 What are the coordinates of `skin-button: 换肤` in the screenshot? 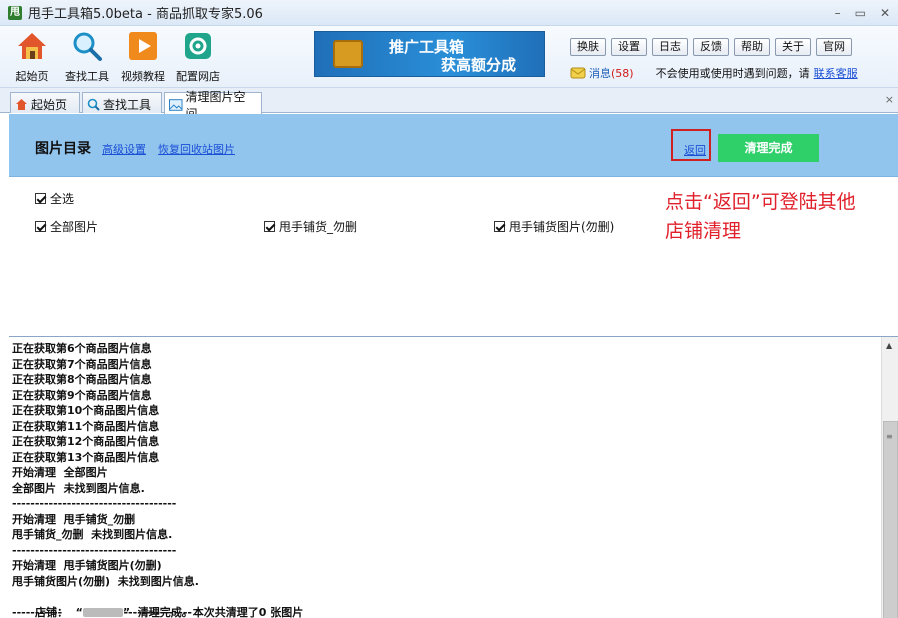 It's located at (588, 47).